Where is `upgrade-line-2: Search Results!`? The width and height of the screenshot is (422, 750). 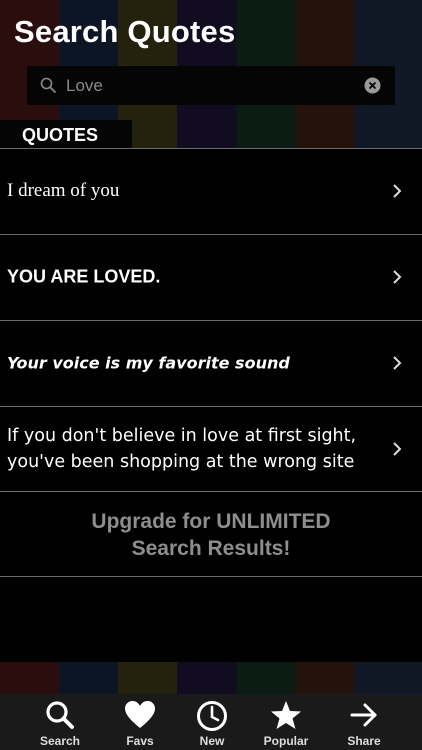 upgrade-line-2: Search Results! is located at coordinates (211, 548).